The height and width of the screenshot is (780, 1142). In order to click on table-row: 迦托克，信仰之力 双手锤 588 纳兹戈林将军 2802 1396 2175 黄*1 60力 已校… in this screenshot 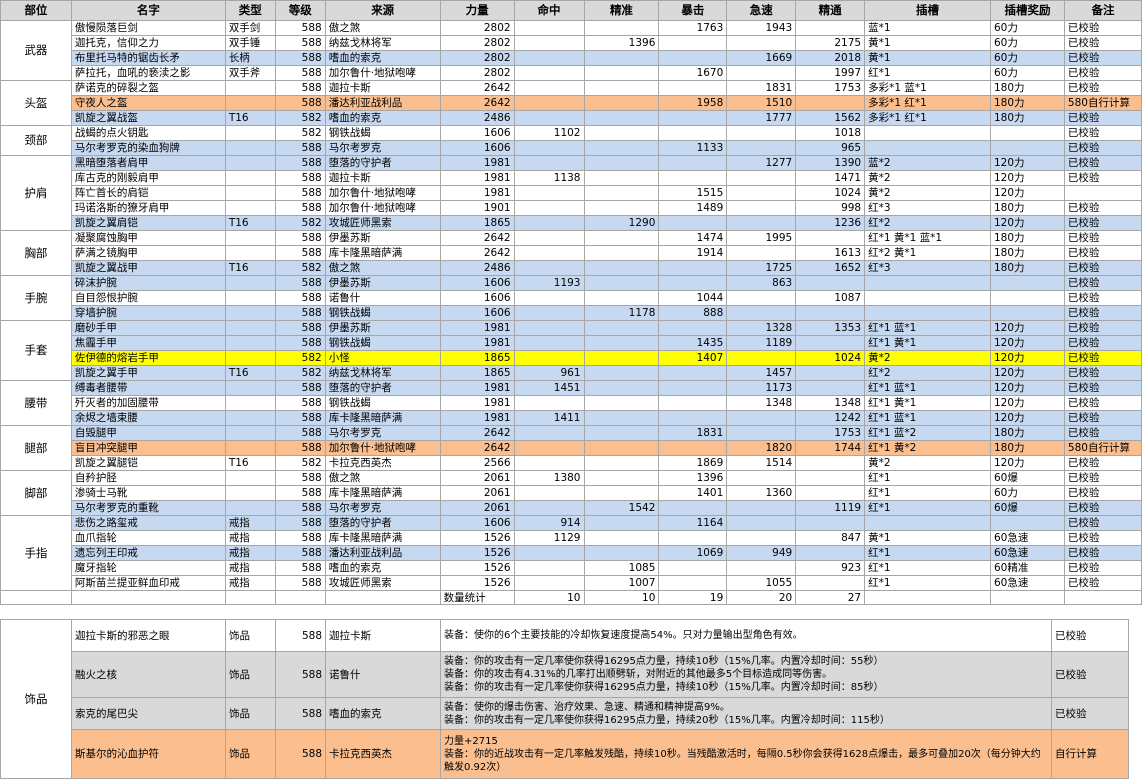, I will do `click(571, 43)`.